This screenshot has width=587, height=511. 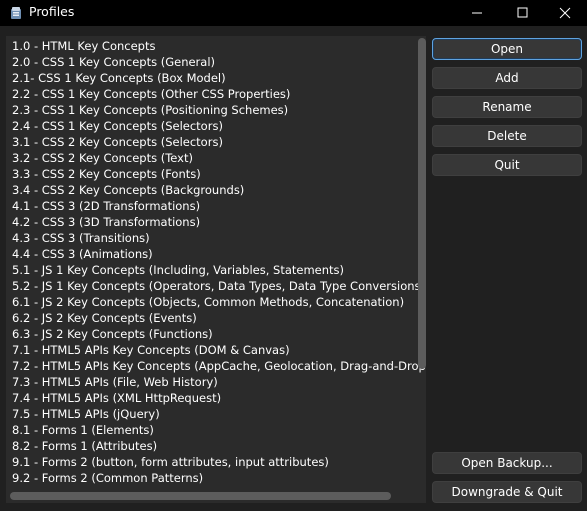 What do you see at coordinates (507, 49) in the screenshot?
I see `open-button: Open` at bounding box center [507, 49].